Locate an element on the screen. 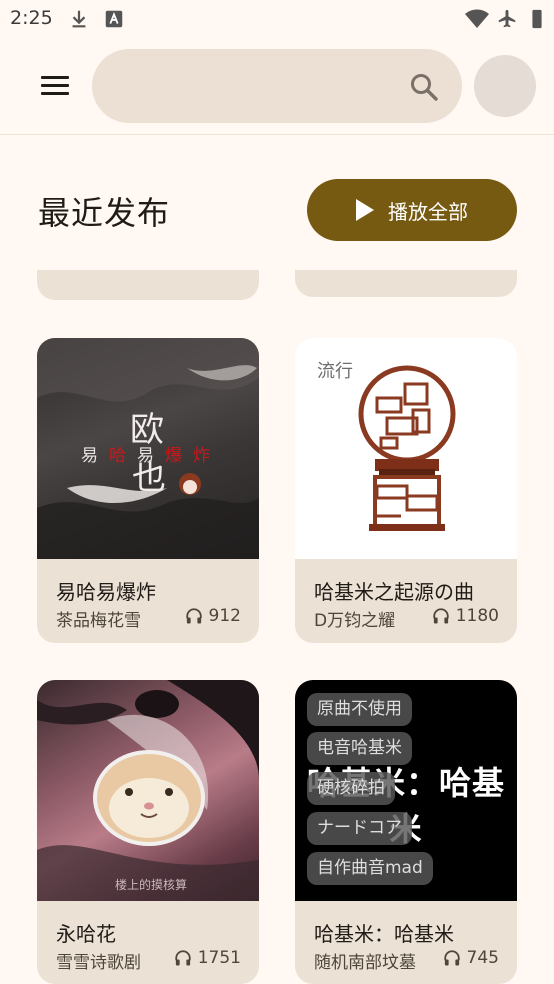  antique-shelf-art is located at coordinates (407, 448).